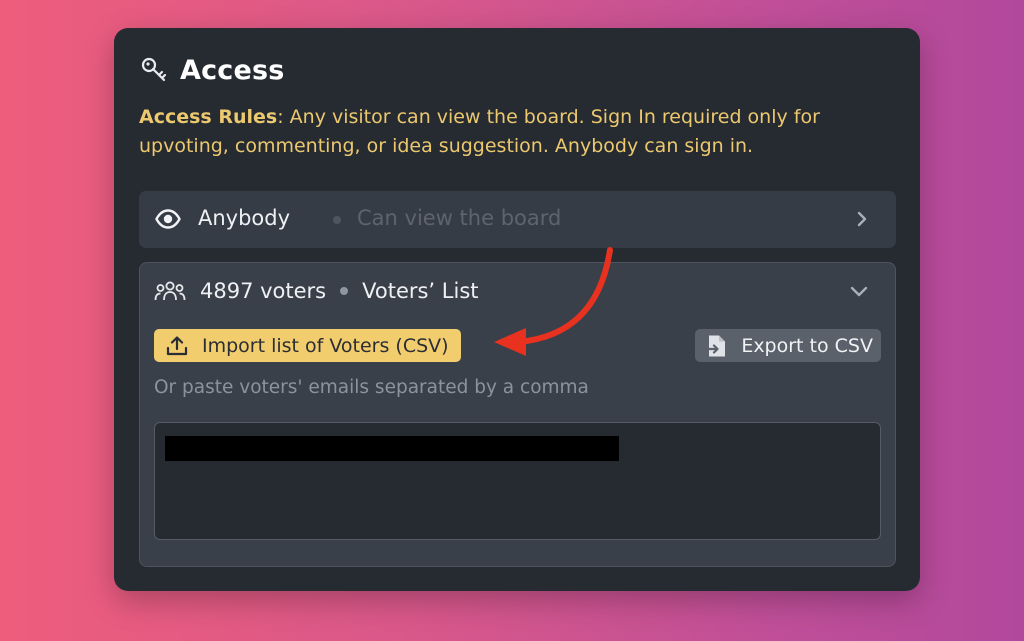 This screenshot has height=641, width=1024. What do you see at coordinates (392, 448) in the screenshot?
I see `redacted-text-bar` at bounding box center [392, 448].